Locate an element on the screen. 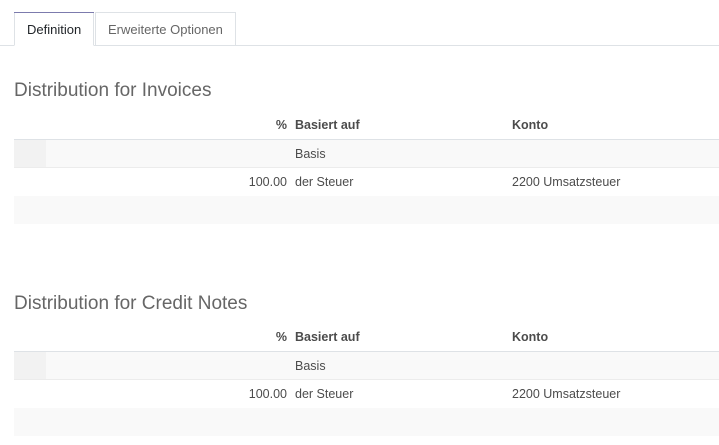 The width and height of the screenshot is (719, 445). notebook-tabs: Definition Erweiterte Optionen is located at coordinates (359, 23).